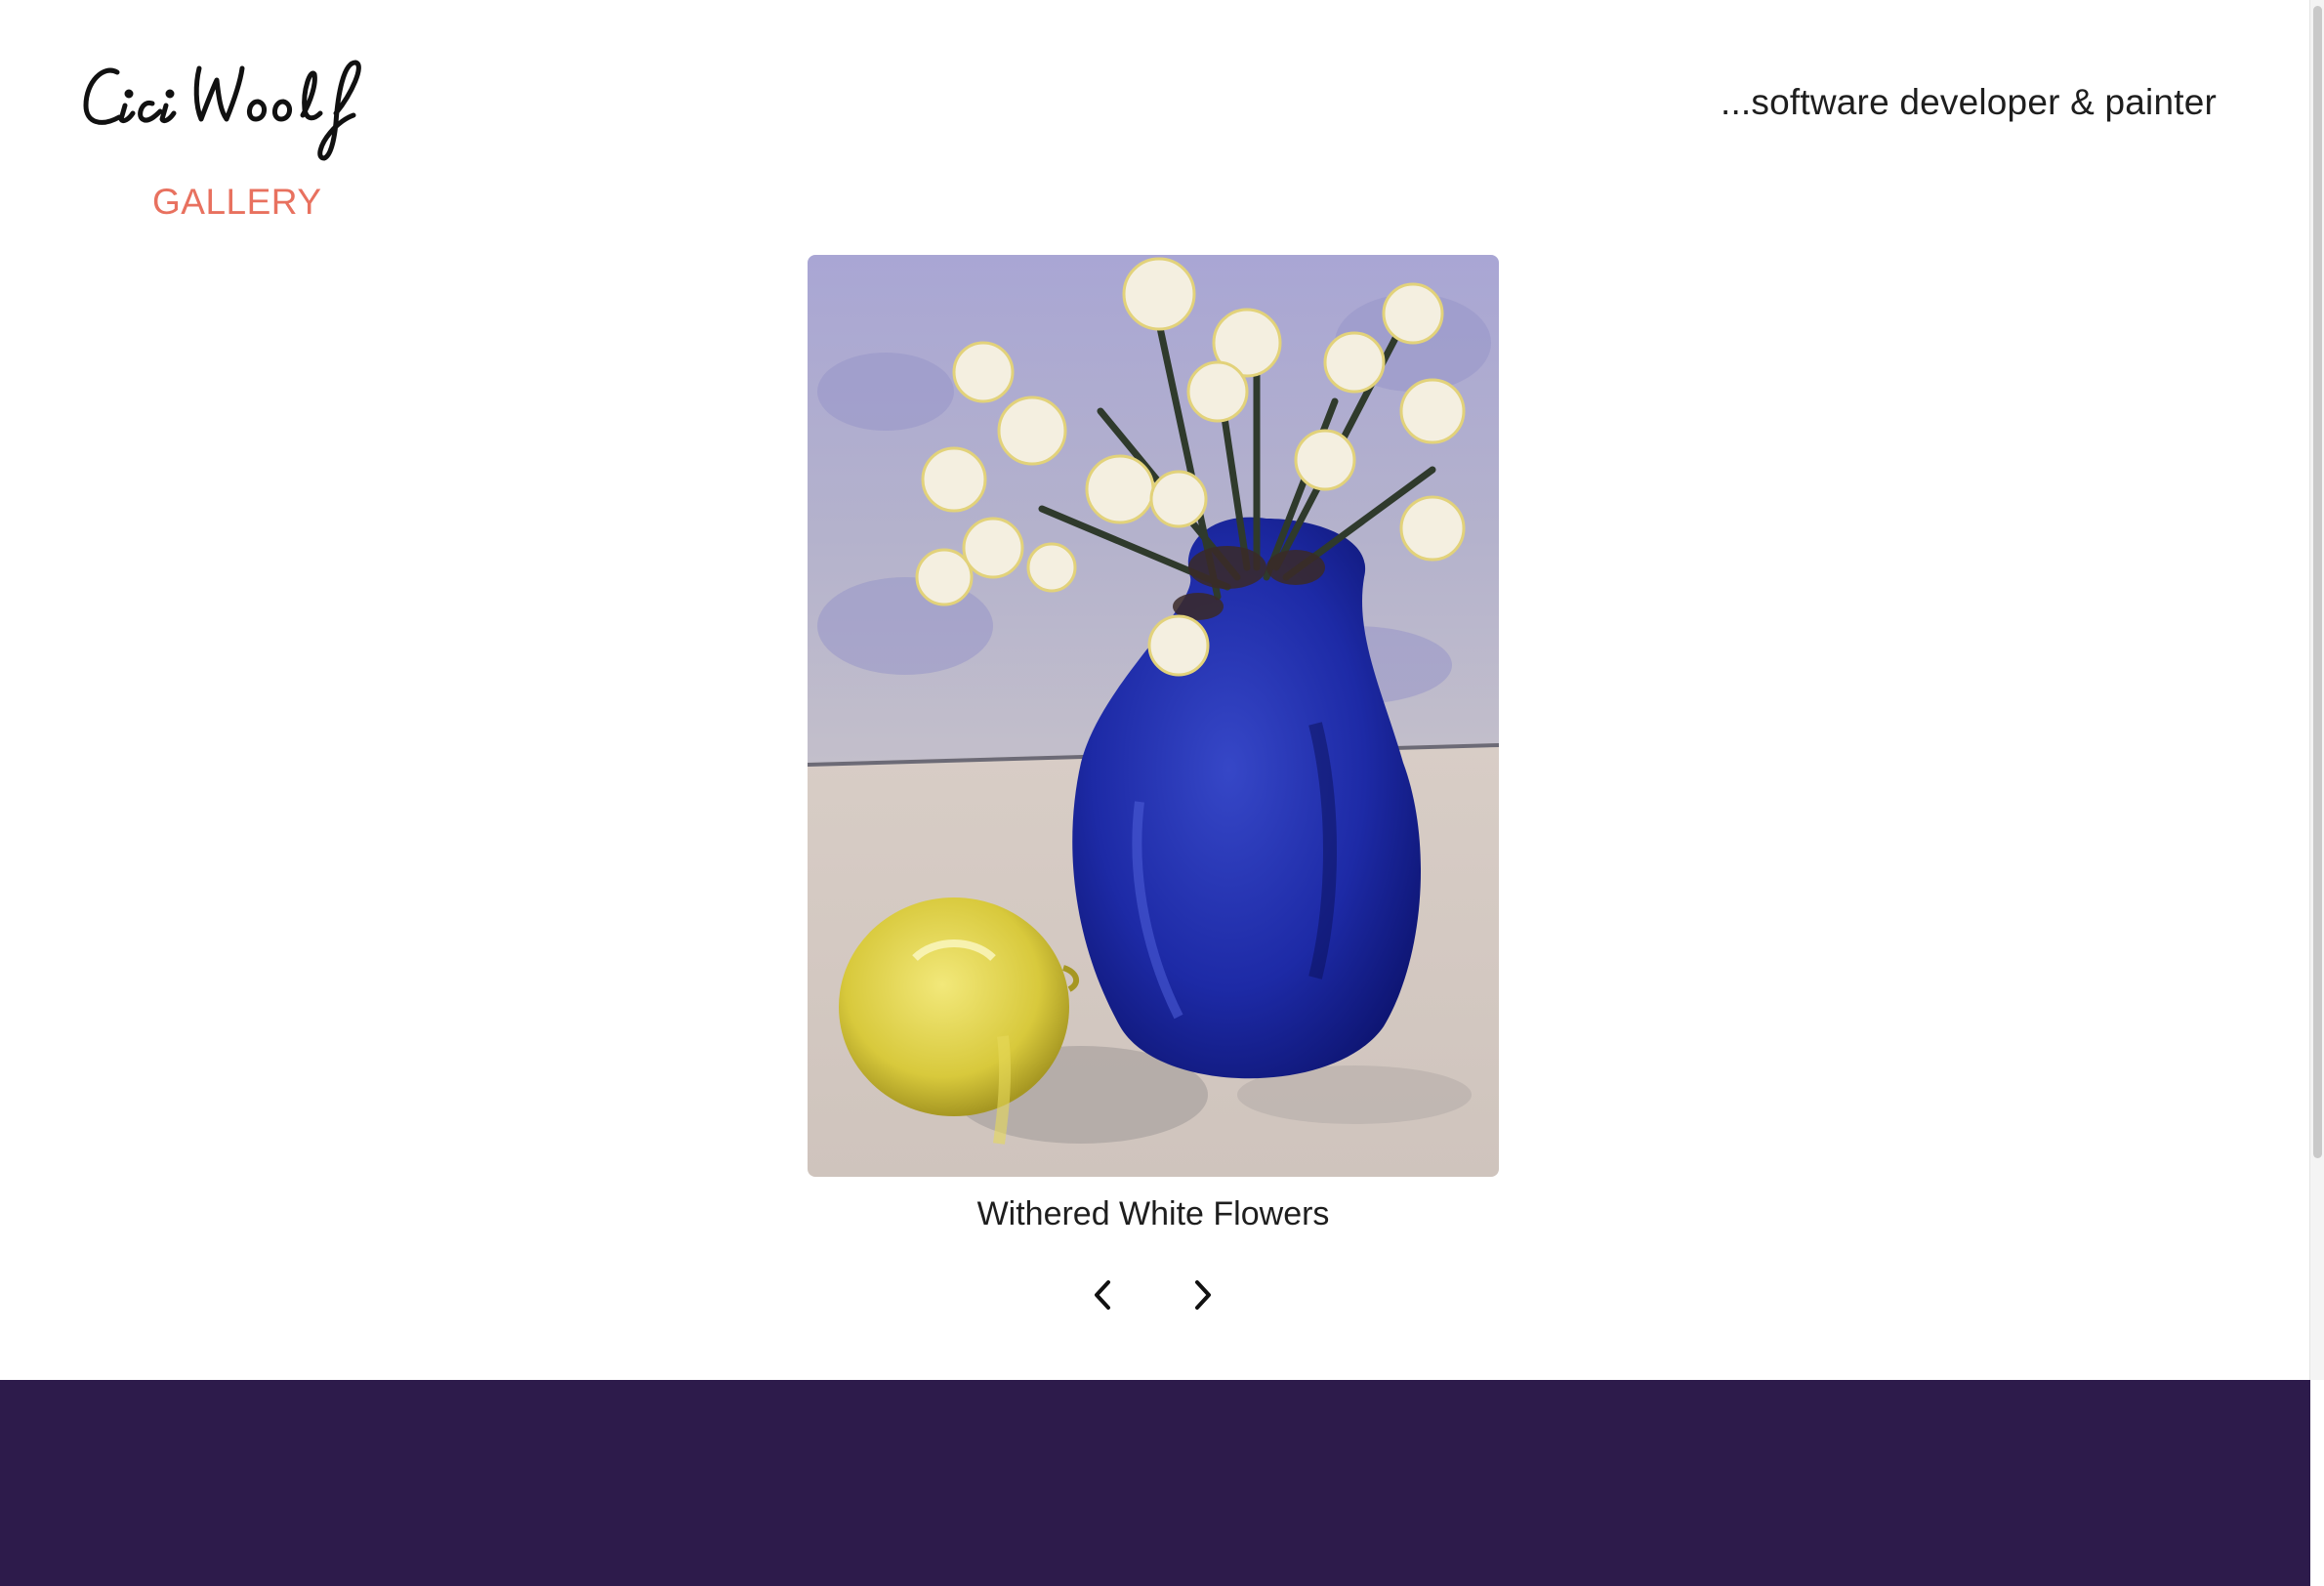 The height and width of the screenshot is (1586, 2324). Describe the element at coordinates (237, 202) in the screenshot. I see `nav-link-gallery: GALLERY` at that location.